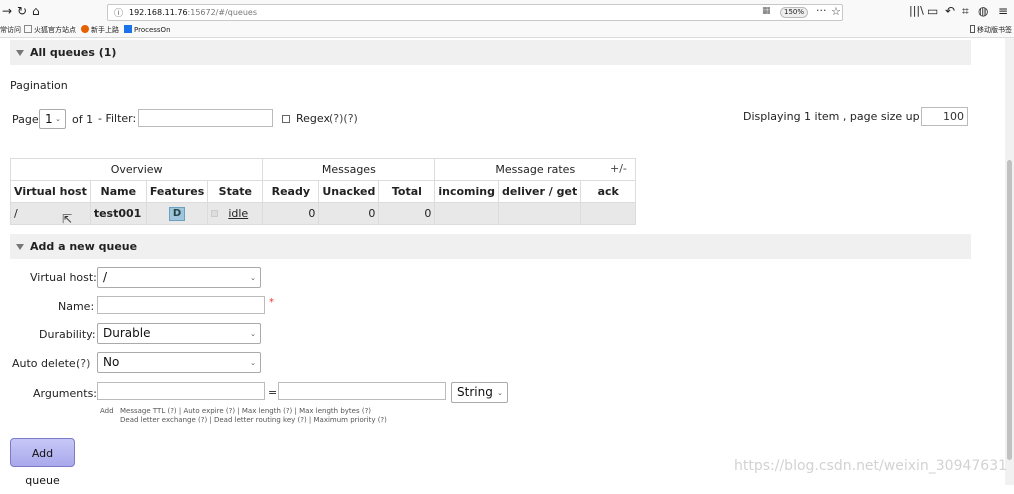 This screenshot has height=494, width=1014. I want to click on all-queues-title: All queues (1), so click(73, 52).